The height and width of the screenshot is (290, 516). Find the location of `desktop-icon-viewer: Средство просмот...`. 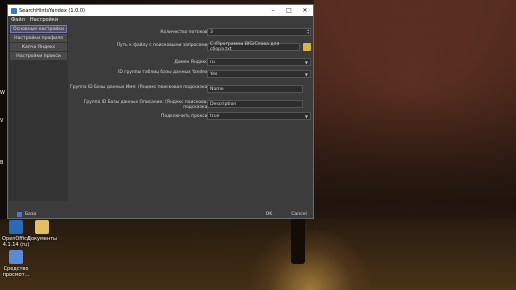

desktop-icon-viewer: Средство просмот... is located at coordinates (16, 264).